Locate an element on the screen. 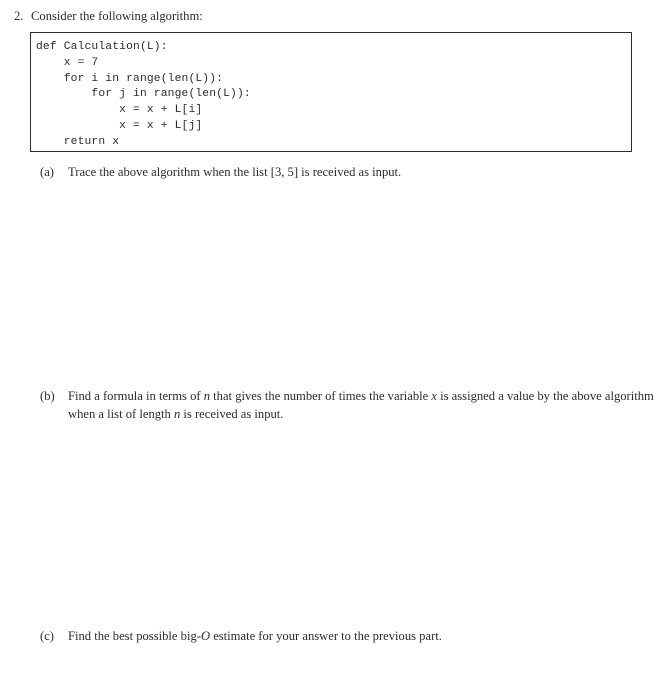 Image resolution: width=669 pixels, height=693 pixels. subpart-c-var-bigo: O is located at coordinates (205, 636).